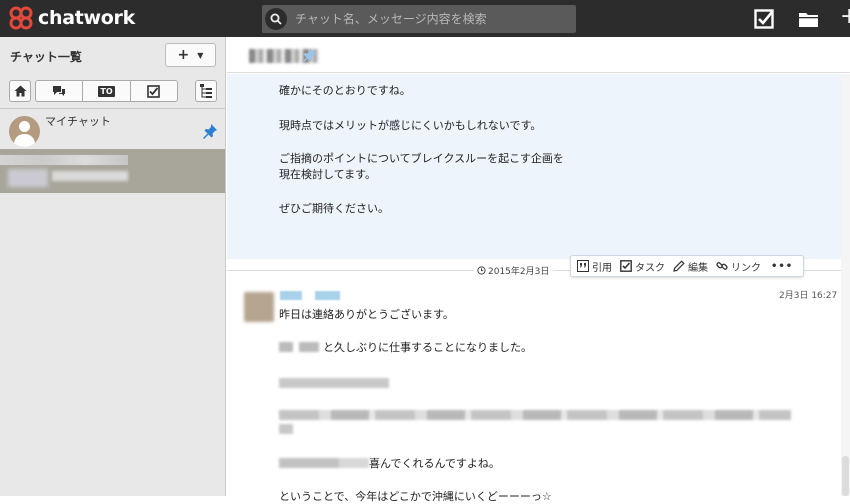 This screenshot has height=504, width=850. Describe the element at coordinates (481, 270) in the screenshot. I see `clock-icon` at that location.